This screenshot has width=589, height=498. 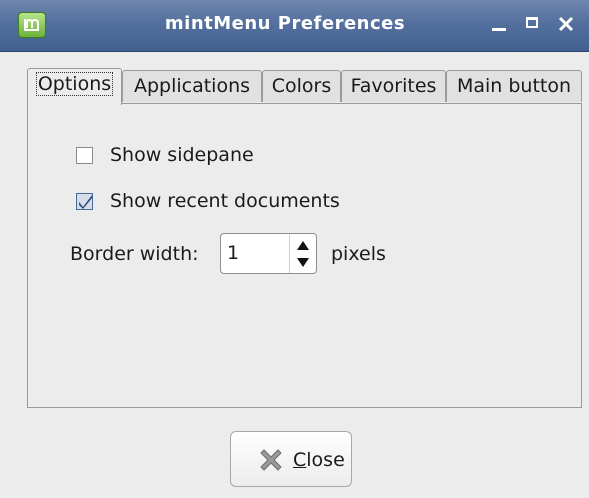 I want to click on tab-favorites: Favorites, so click(x=393, y=86).